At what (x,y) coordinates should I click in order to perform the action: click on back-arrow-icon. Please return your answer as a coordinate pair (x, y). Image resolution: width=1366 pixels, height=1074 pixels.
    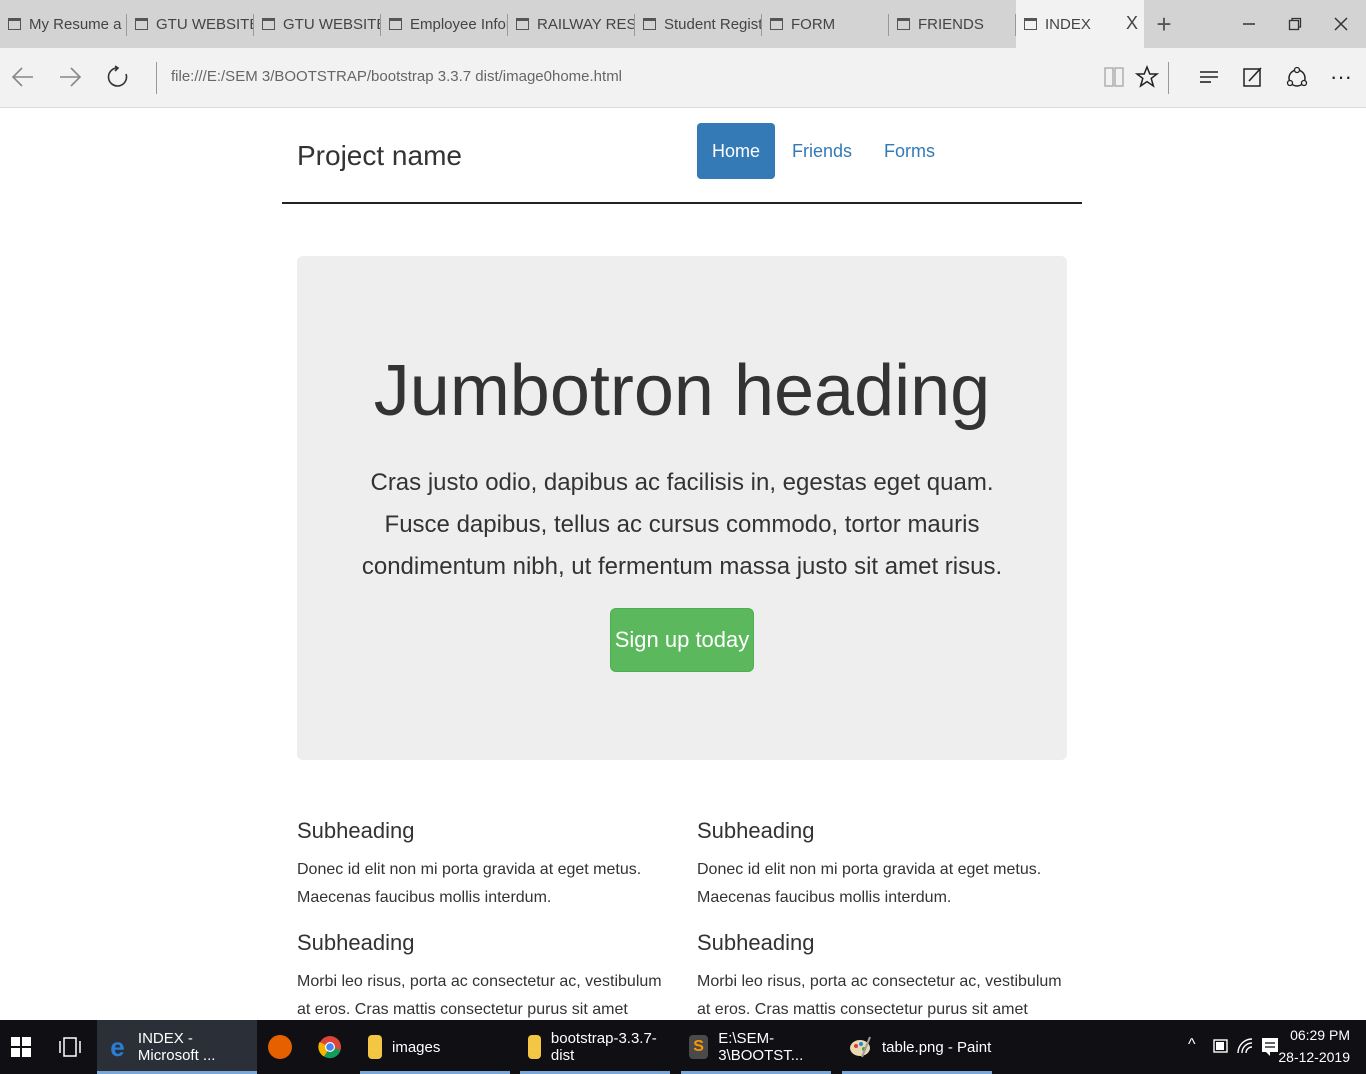
    Looking at the image, I should click on (23, 77).